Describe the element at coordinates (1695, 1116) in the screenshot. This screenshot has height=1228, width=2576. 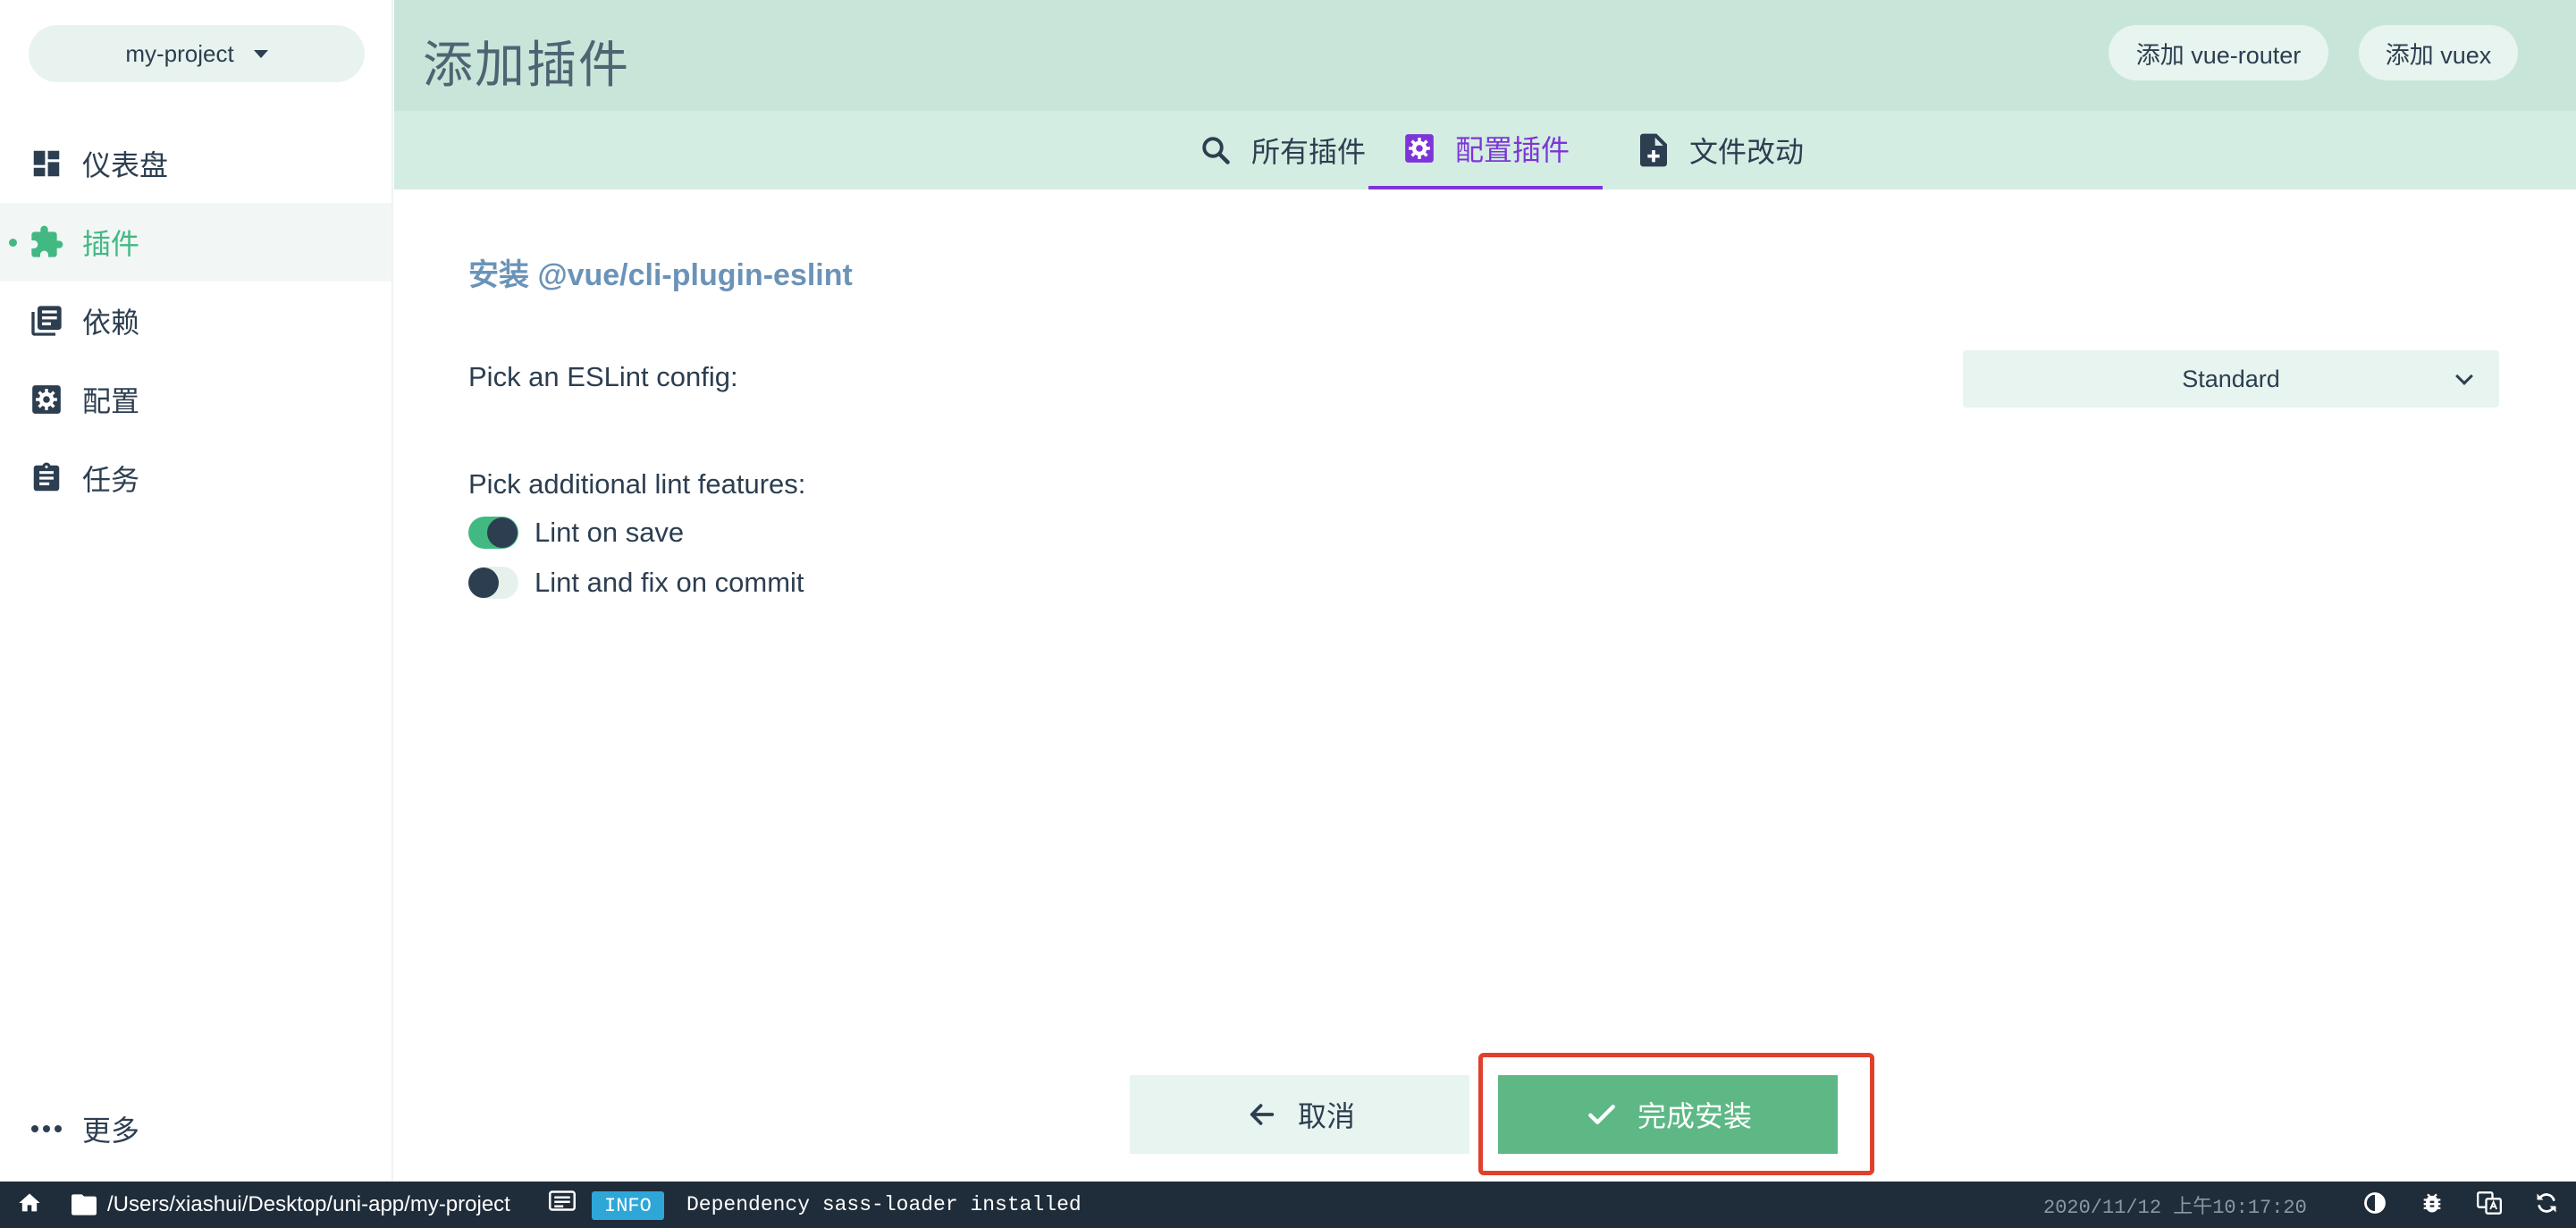
I see `finish-label: 完成安装` at that location.